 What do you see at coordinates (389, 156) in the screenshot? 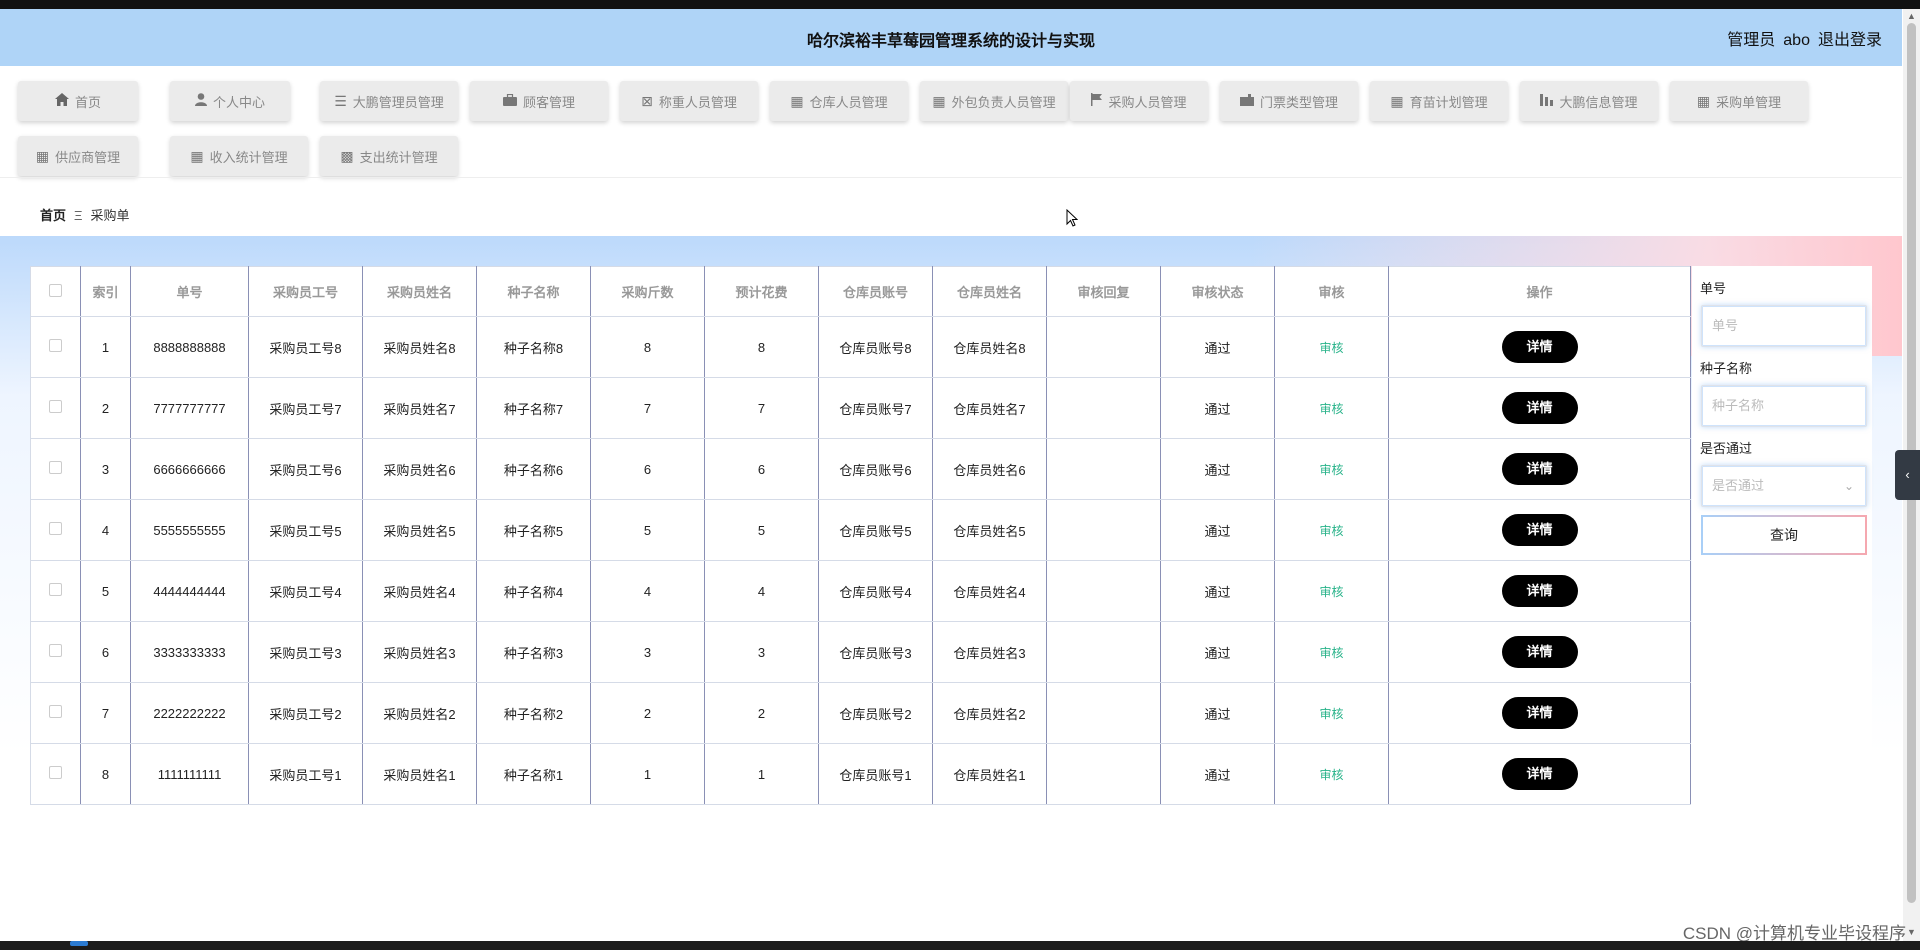
I see `nav-item-expense-stats: ▩ 支出统计管理` at bounding box center [389, 156].